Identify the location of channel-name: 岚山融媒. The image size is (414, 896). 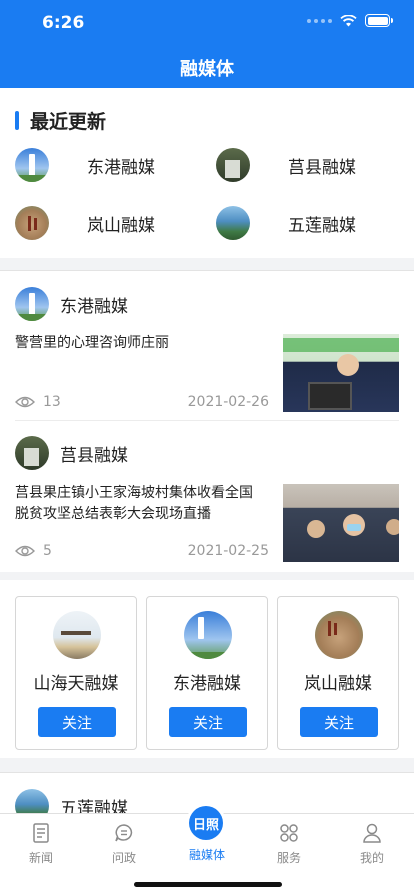
(338, 684).